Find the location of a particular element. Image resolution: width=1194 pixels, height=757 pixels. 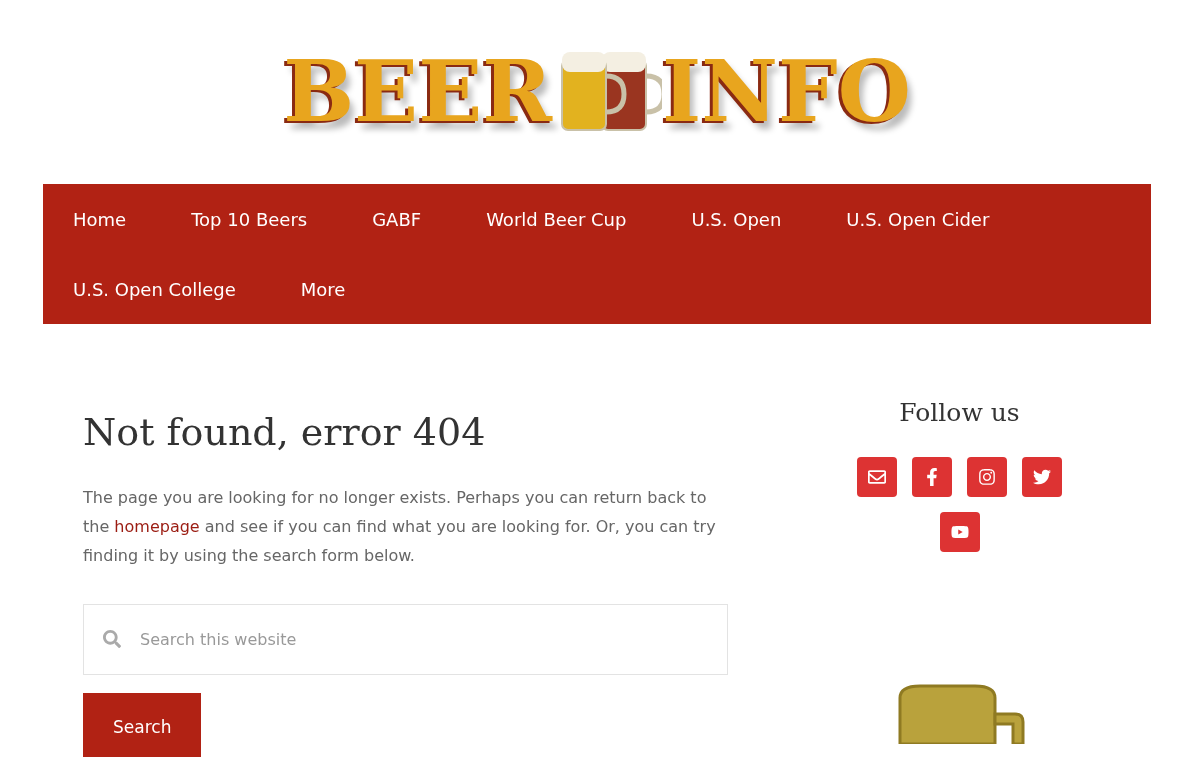

homepage-link: homepage is located at coordinates (157, 526).